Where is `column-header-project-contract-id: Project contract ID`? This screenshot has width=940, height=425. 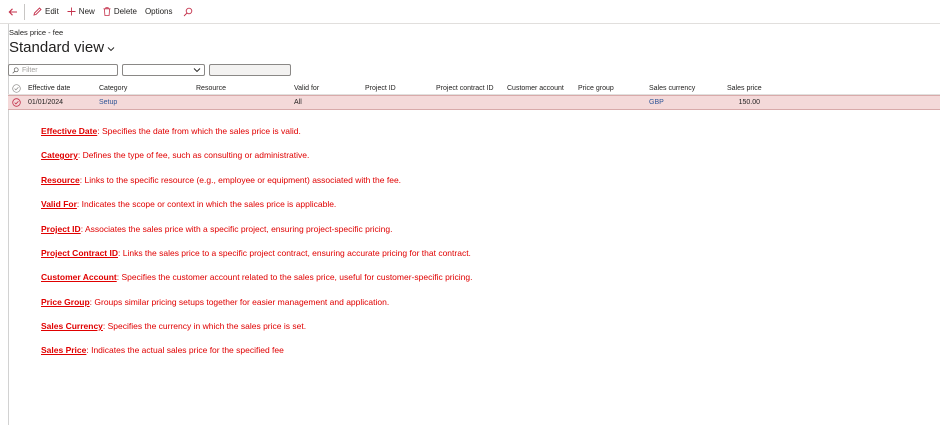
column-header-project-contract-id: Project contract ID is located at coordinates (465, 88).